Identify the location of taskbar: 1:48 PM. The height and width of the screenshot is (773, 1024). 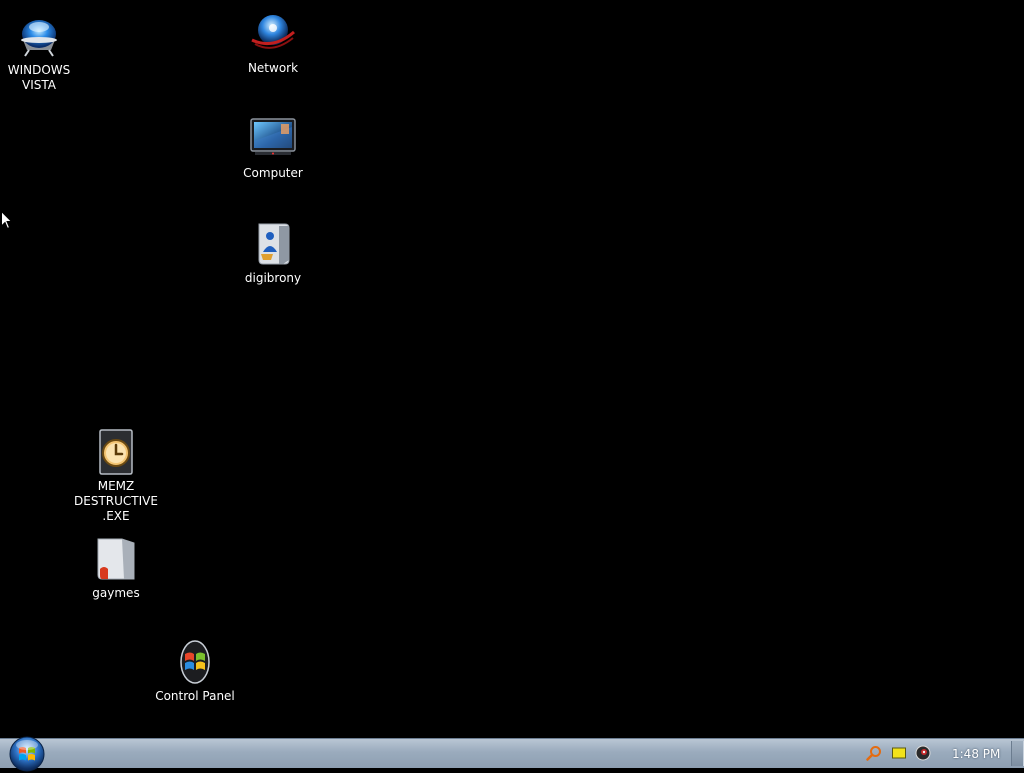
(512, 754).